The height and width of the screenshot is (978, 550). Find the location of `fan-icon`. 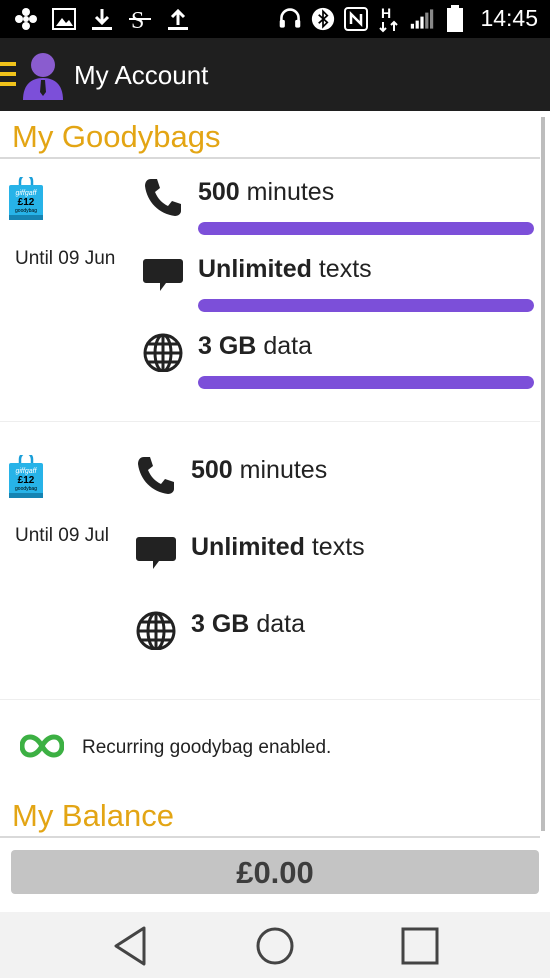

fan-icon is located at coordinates (26, 19).